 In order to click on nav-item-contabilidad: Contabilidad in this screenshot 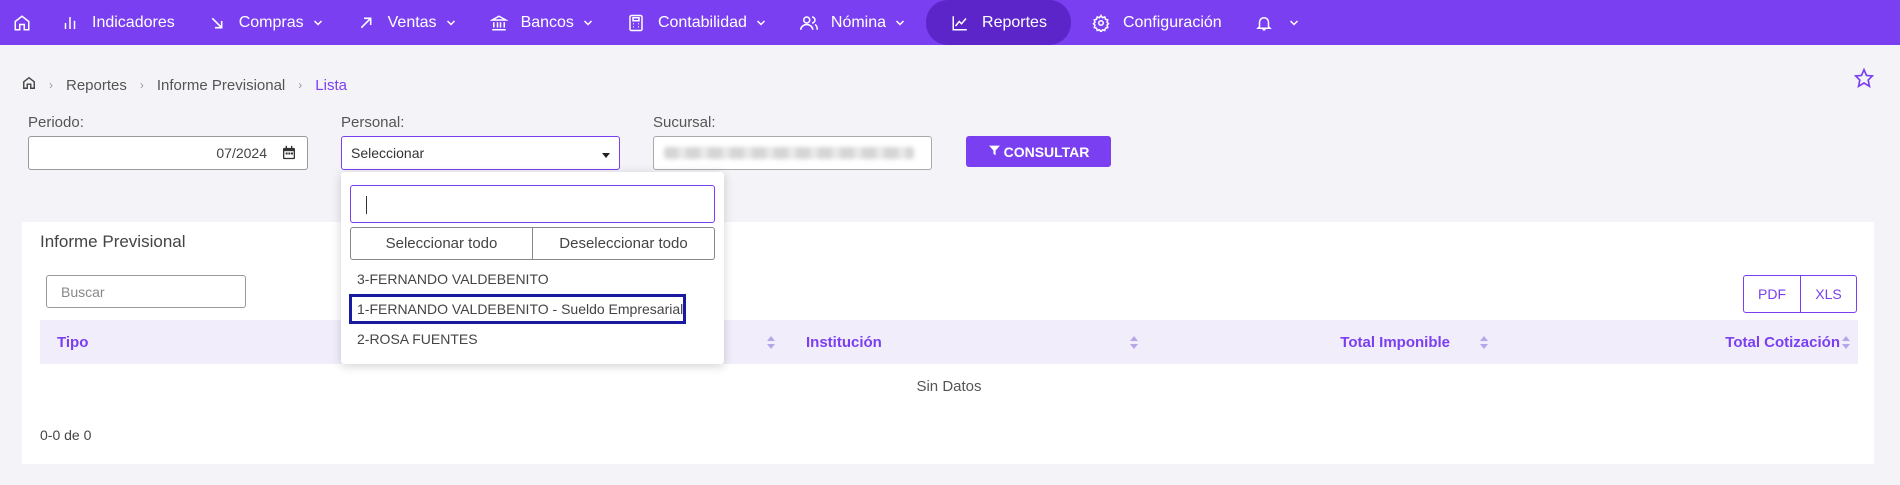, I will do `click(696, 22)`.